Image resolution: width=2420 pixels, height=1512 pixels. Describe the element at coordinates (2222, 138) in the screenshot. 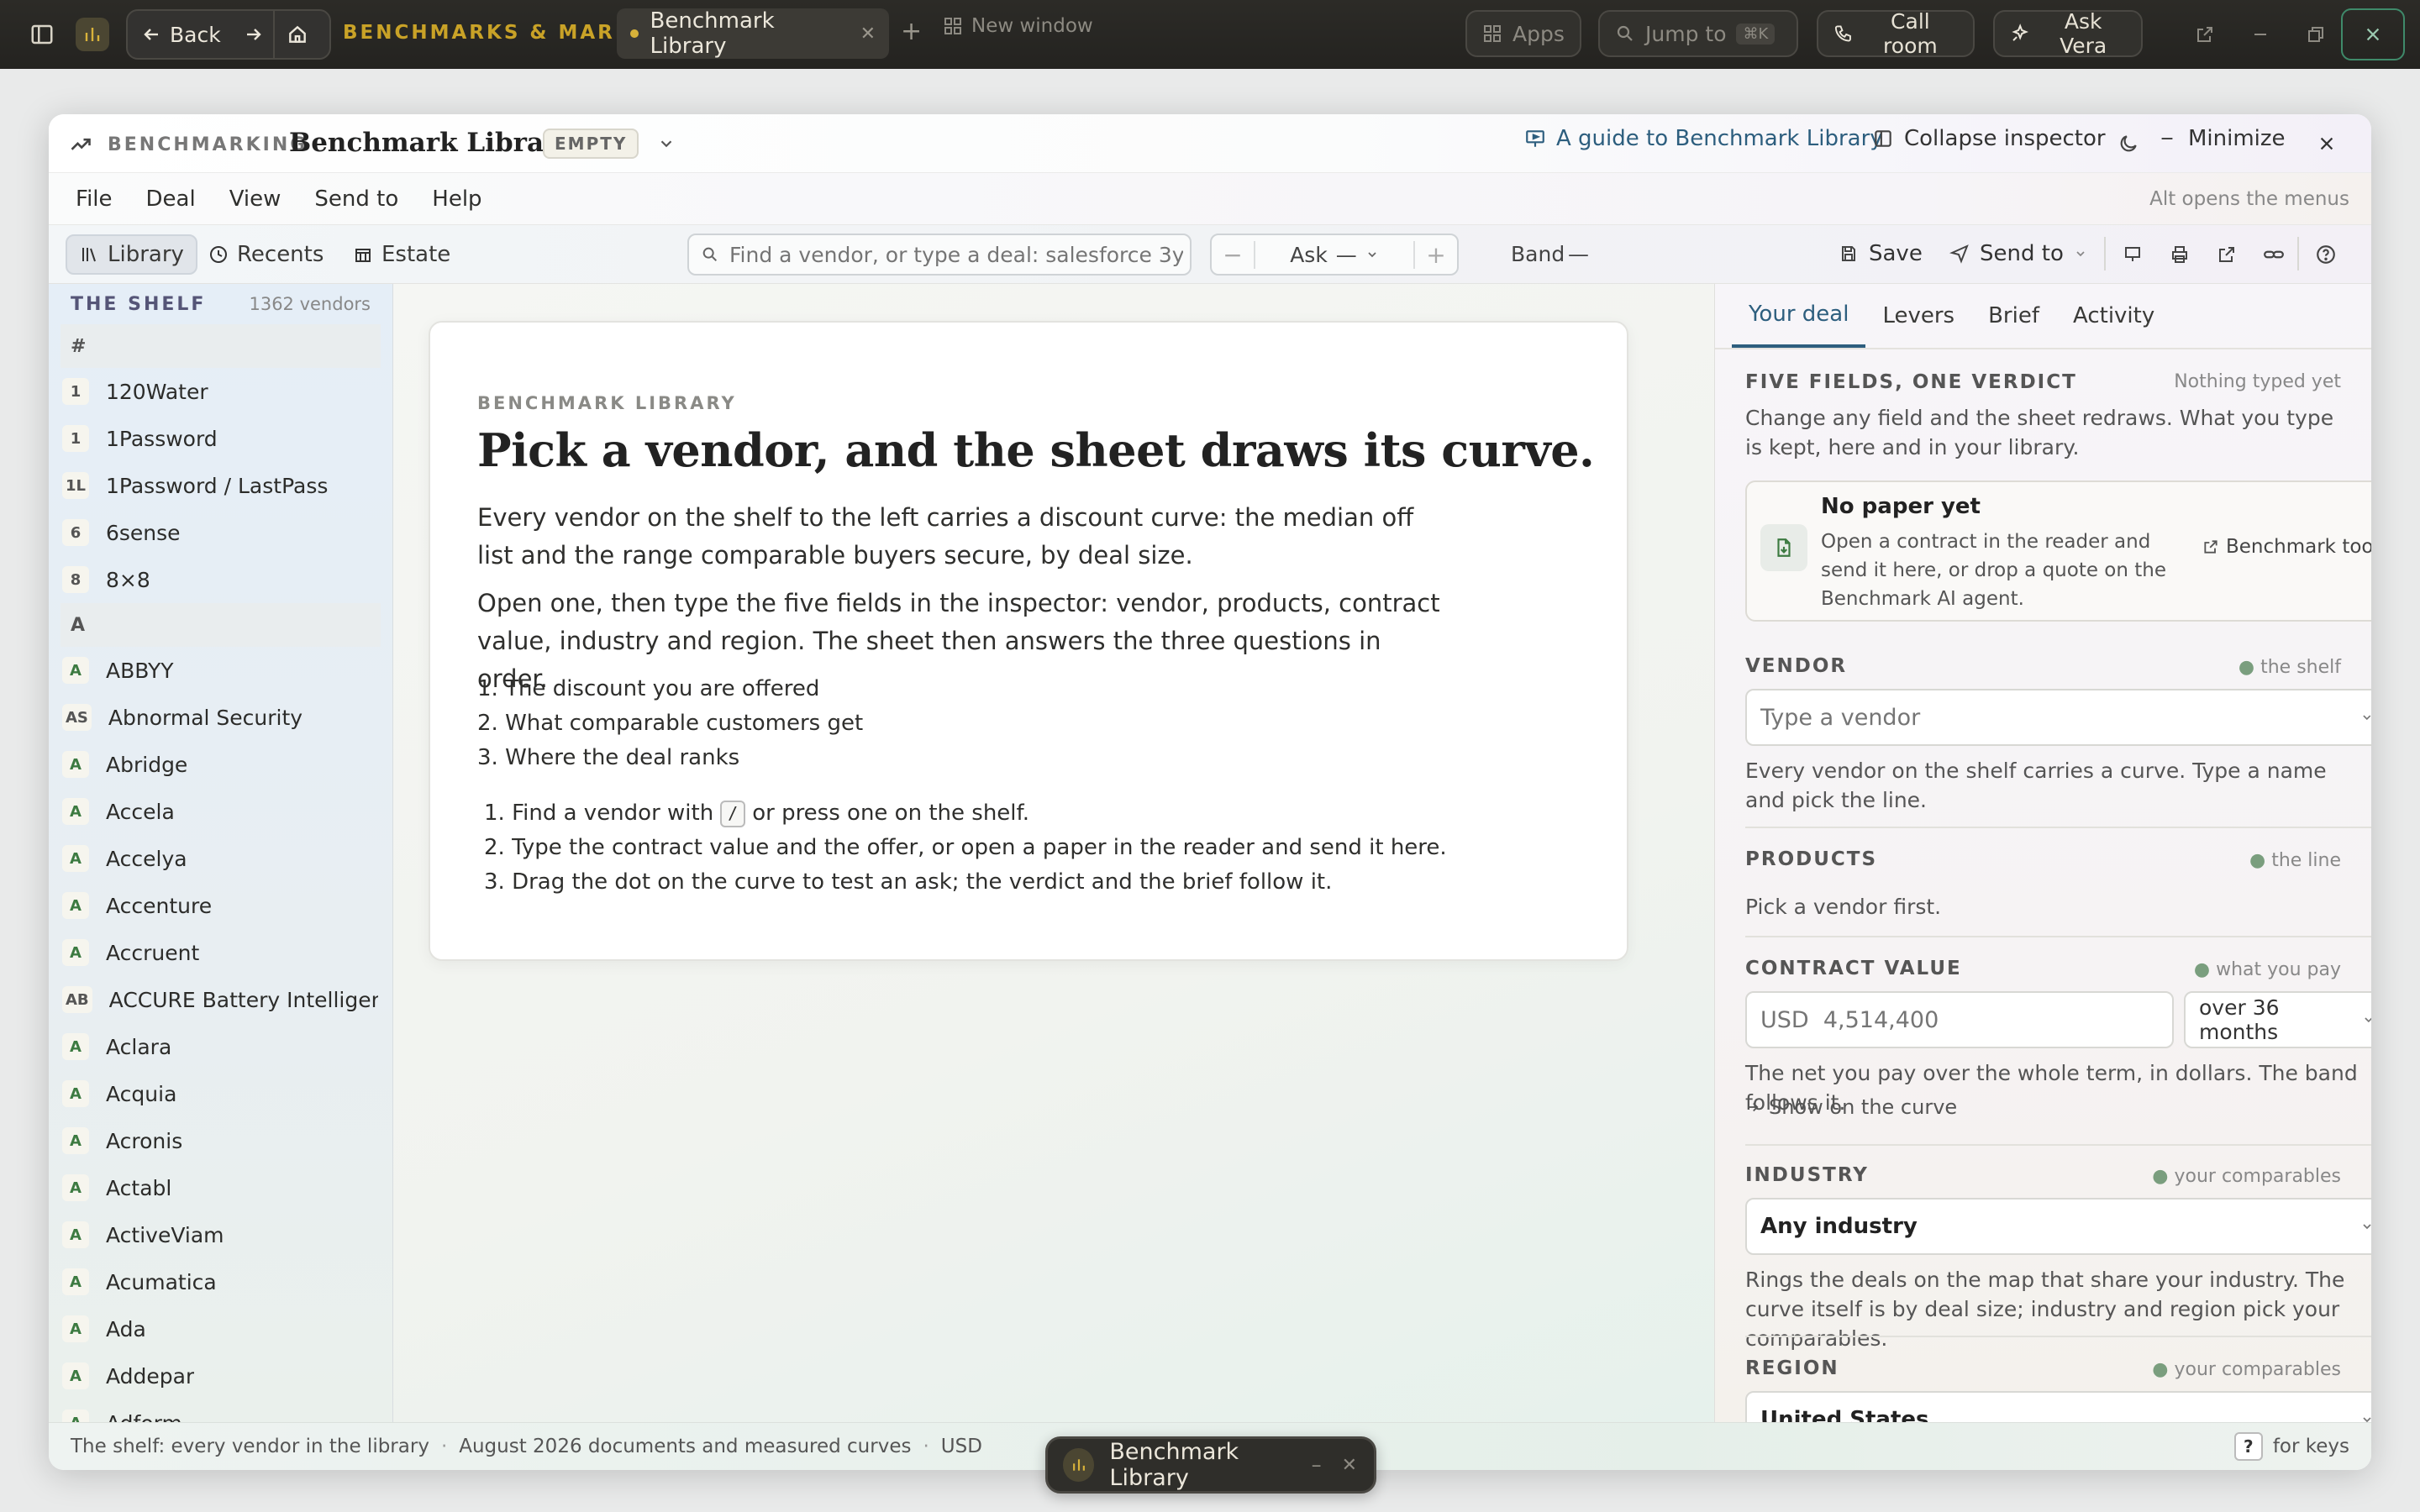

I see `minimize-button: Minimize` at that location.